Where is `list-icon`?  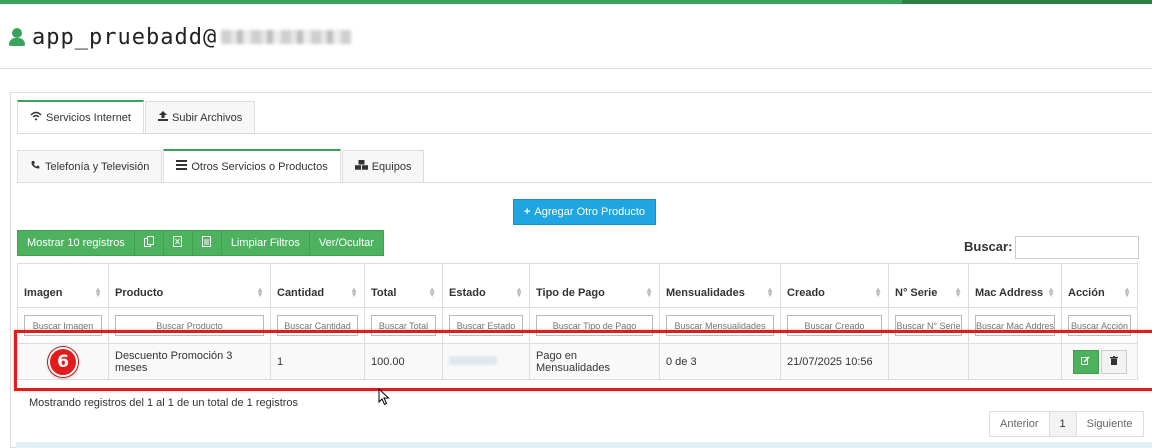 list-icon is located at coordinates (182, 166).